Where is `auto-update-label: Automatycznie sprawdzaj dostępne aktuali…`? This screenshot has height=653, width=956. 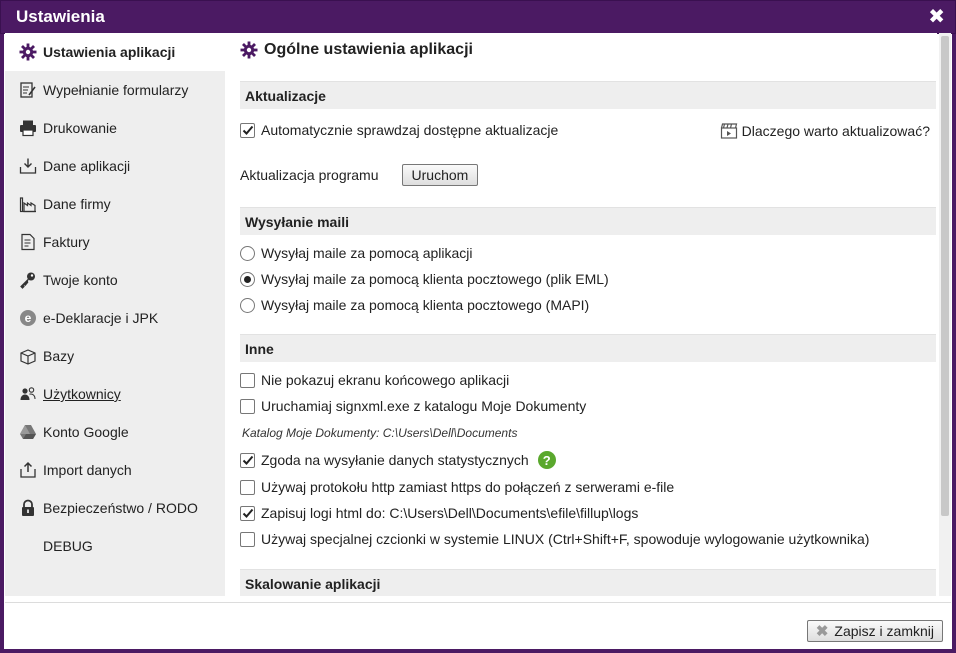 auto-update-label: Automatycznie sprawdzaj dostępne aktuali… is located at coordinates (410, 130).